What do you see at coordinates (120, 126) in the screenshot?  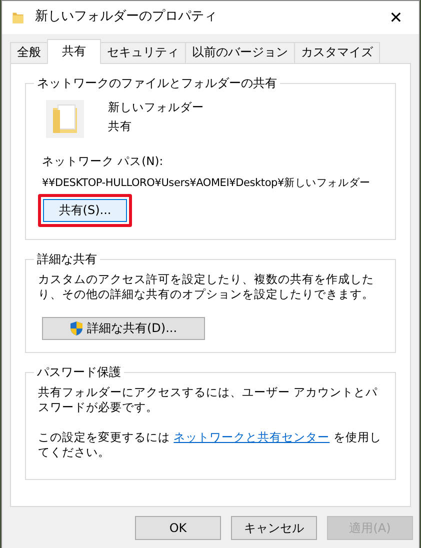 I see `share-status: 共有` at bounding box center [120, 126].